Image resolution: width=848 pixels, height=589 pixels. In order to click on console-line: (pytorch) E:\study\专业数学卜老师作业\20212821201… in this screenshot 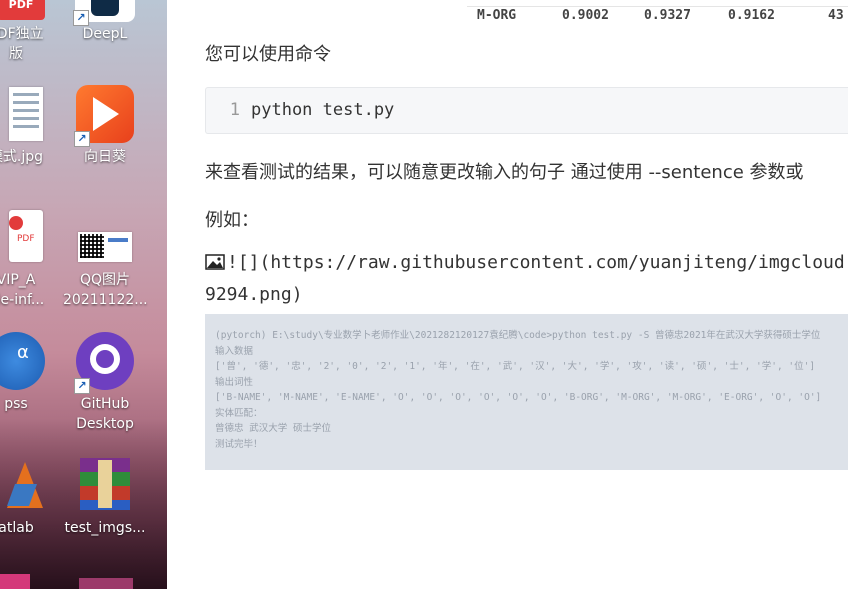, I will do `click(518, 335)`.